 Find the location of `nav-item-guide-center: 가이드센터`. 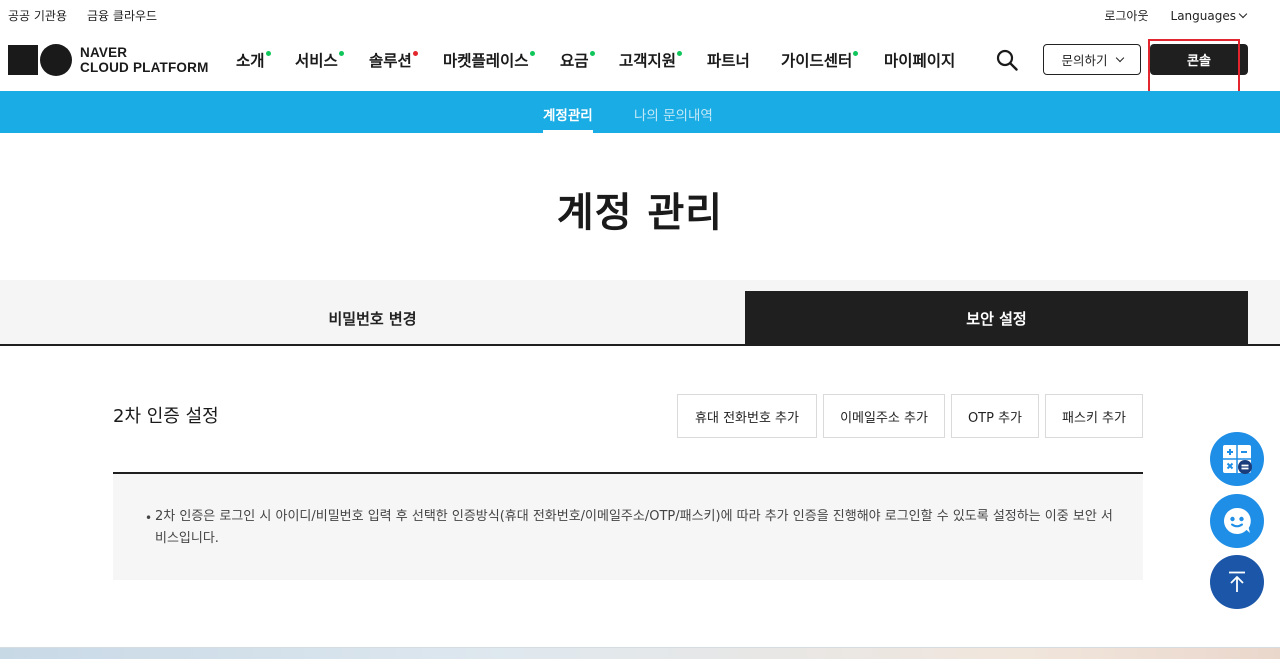

nav-item-guide-center: 가이드센터 is located at coordinates (820, 60).